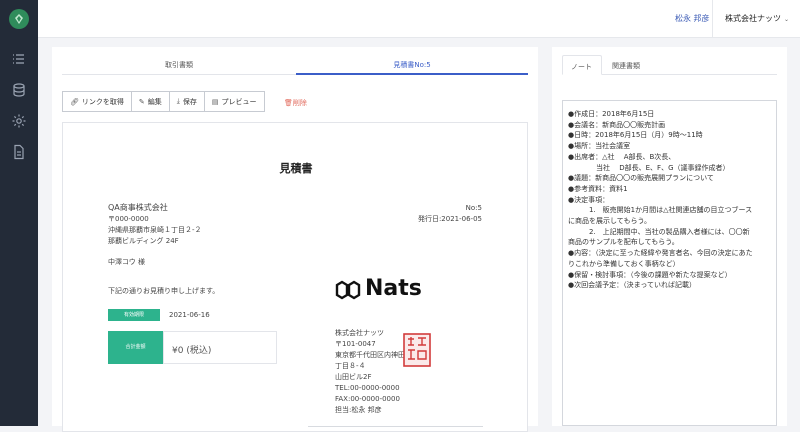 Image resolution: width=800 pixels, height=432 pixels. I want to click on client-person: 中澤コウ 様, so click(126, 262).